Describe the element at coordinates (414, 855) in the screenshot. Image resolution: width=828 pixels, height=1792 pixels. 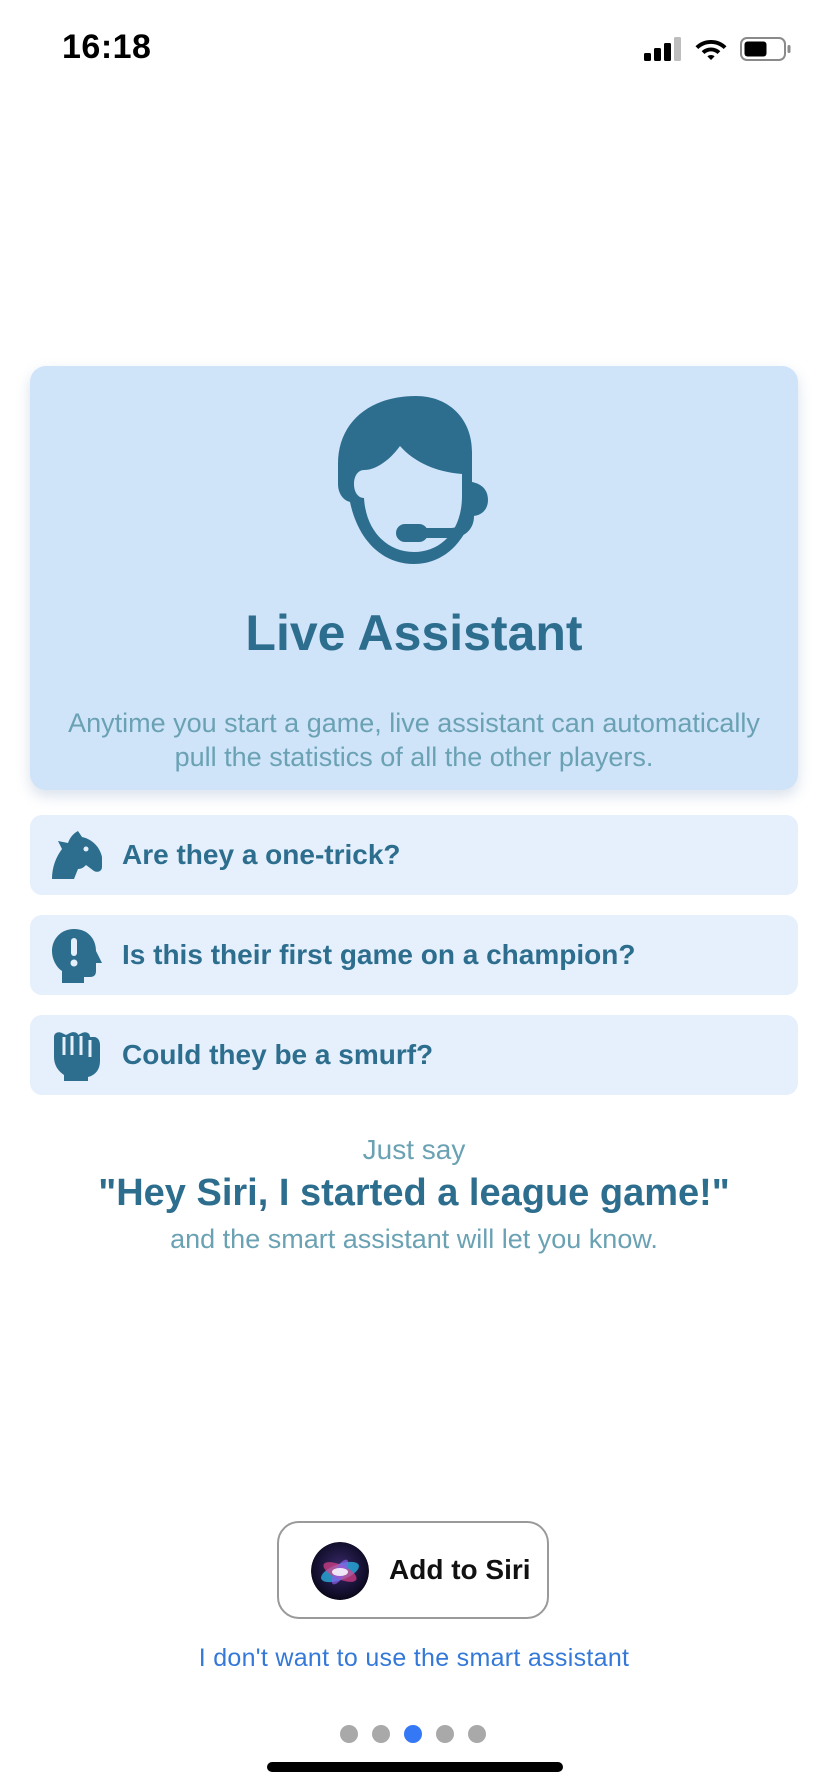
I see `feature-one-trick: Are they a one-trick?` at that location.